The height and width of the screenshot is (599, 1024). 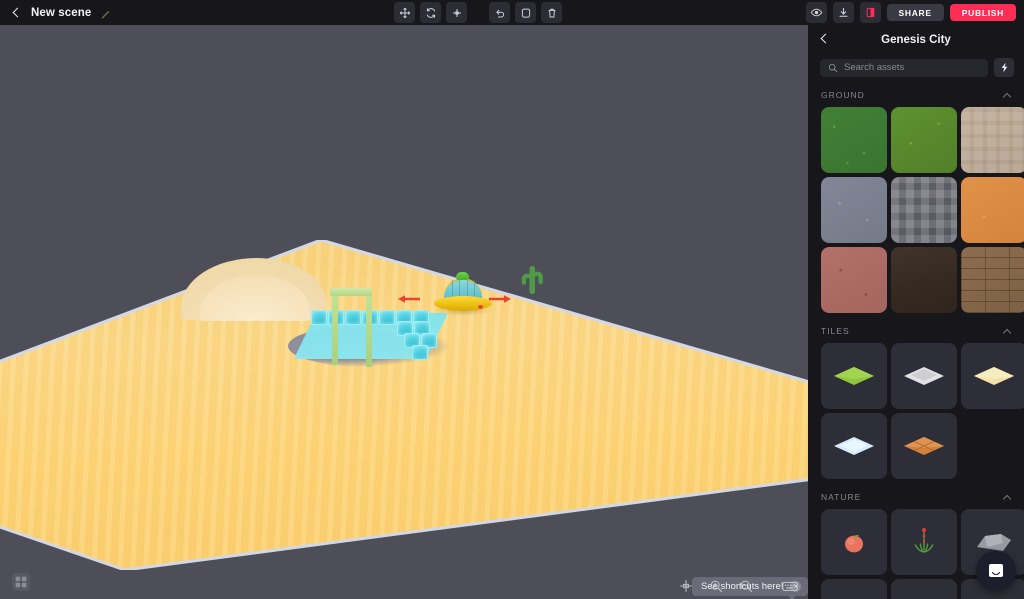 I want to click on theme-button, so click(x=870, y=12).